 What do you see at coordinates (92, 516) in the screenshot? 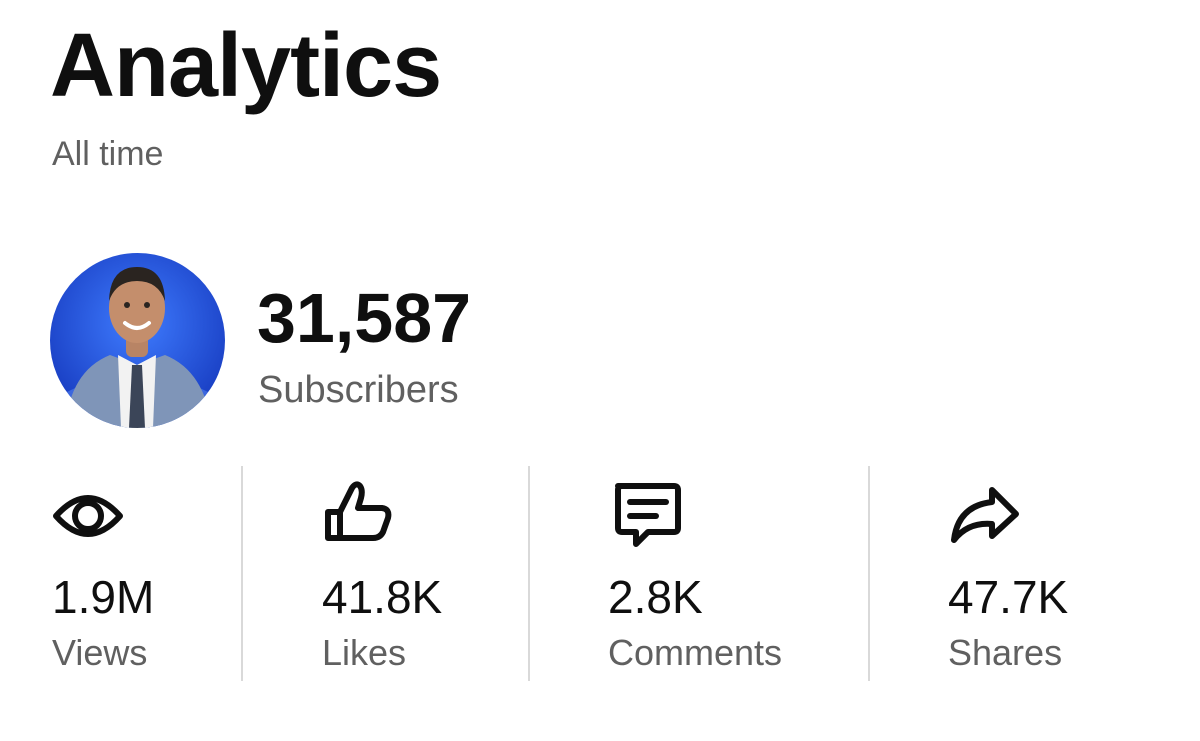
I see `eye-icon` at bounding box center [92, 516].